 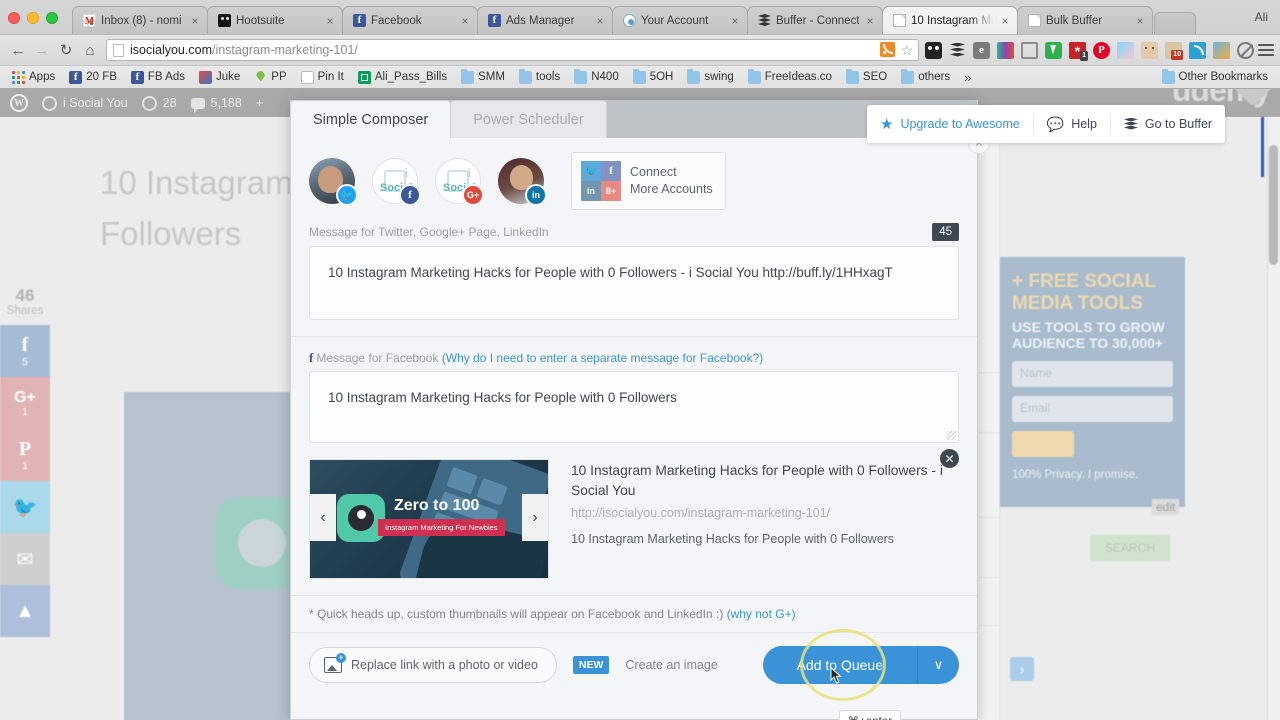 What do you see at coordinates (158, 77) in the screenshot?
I see `bookmark-fb-ads: FB Ads` at bounding box center [158, 77].